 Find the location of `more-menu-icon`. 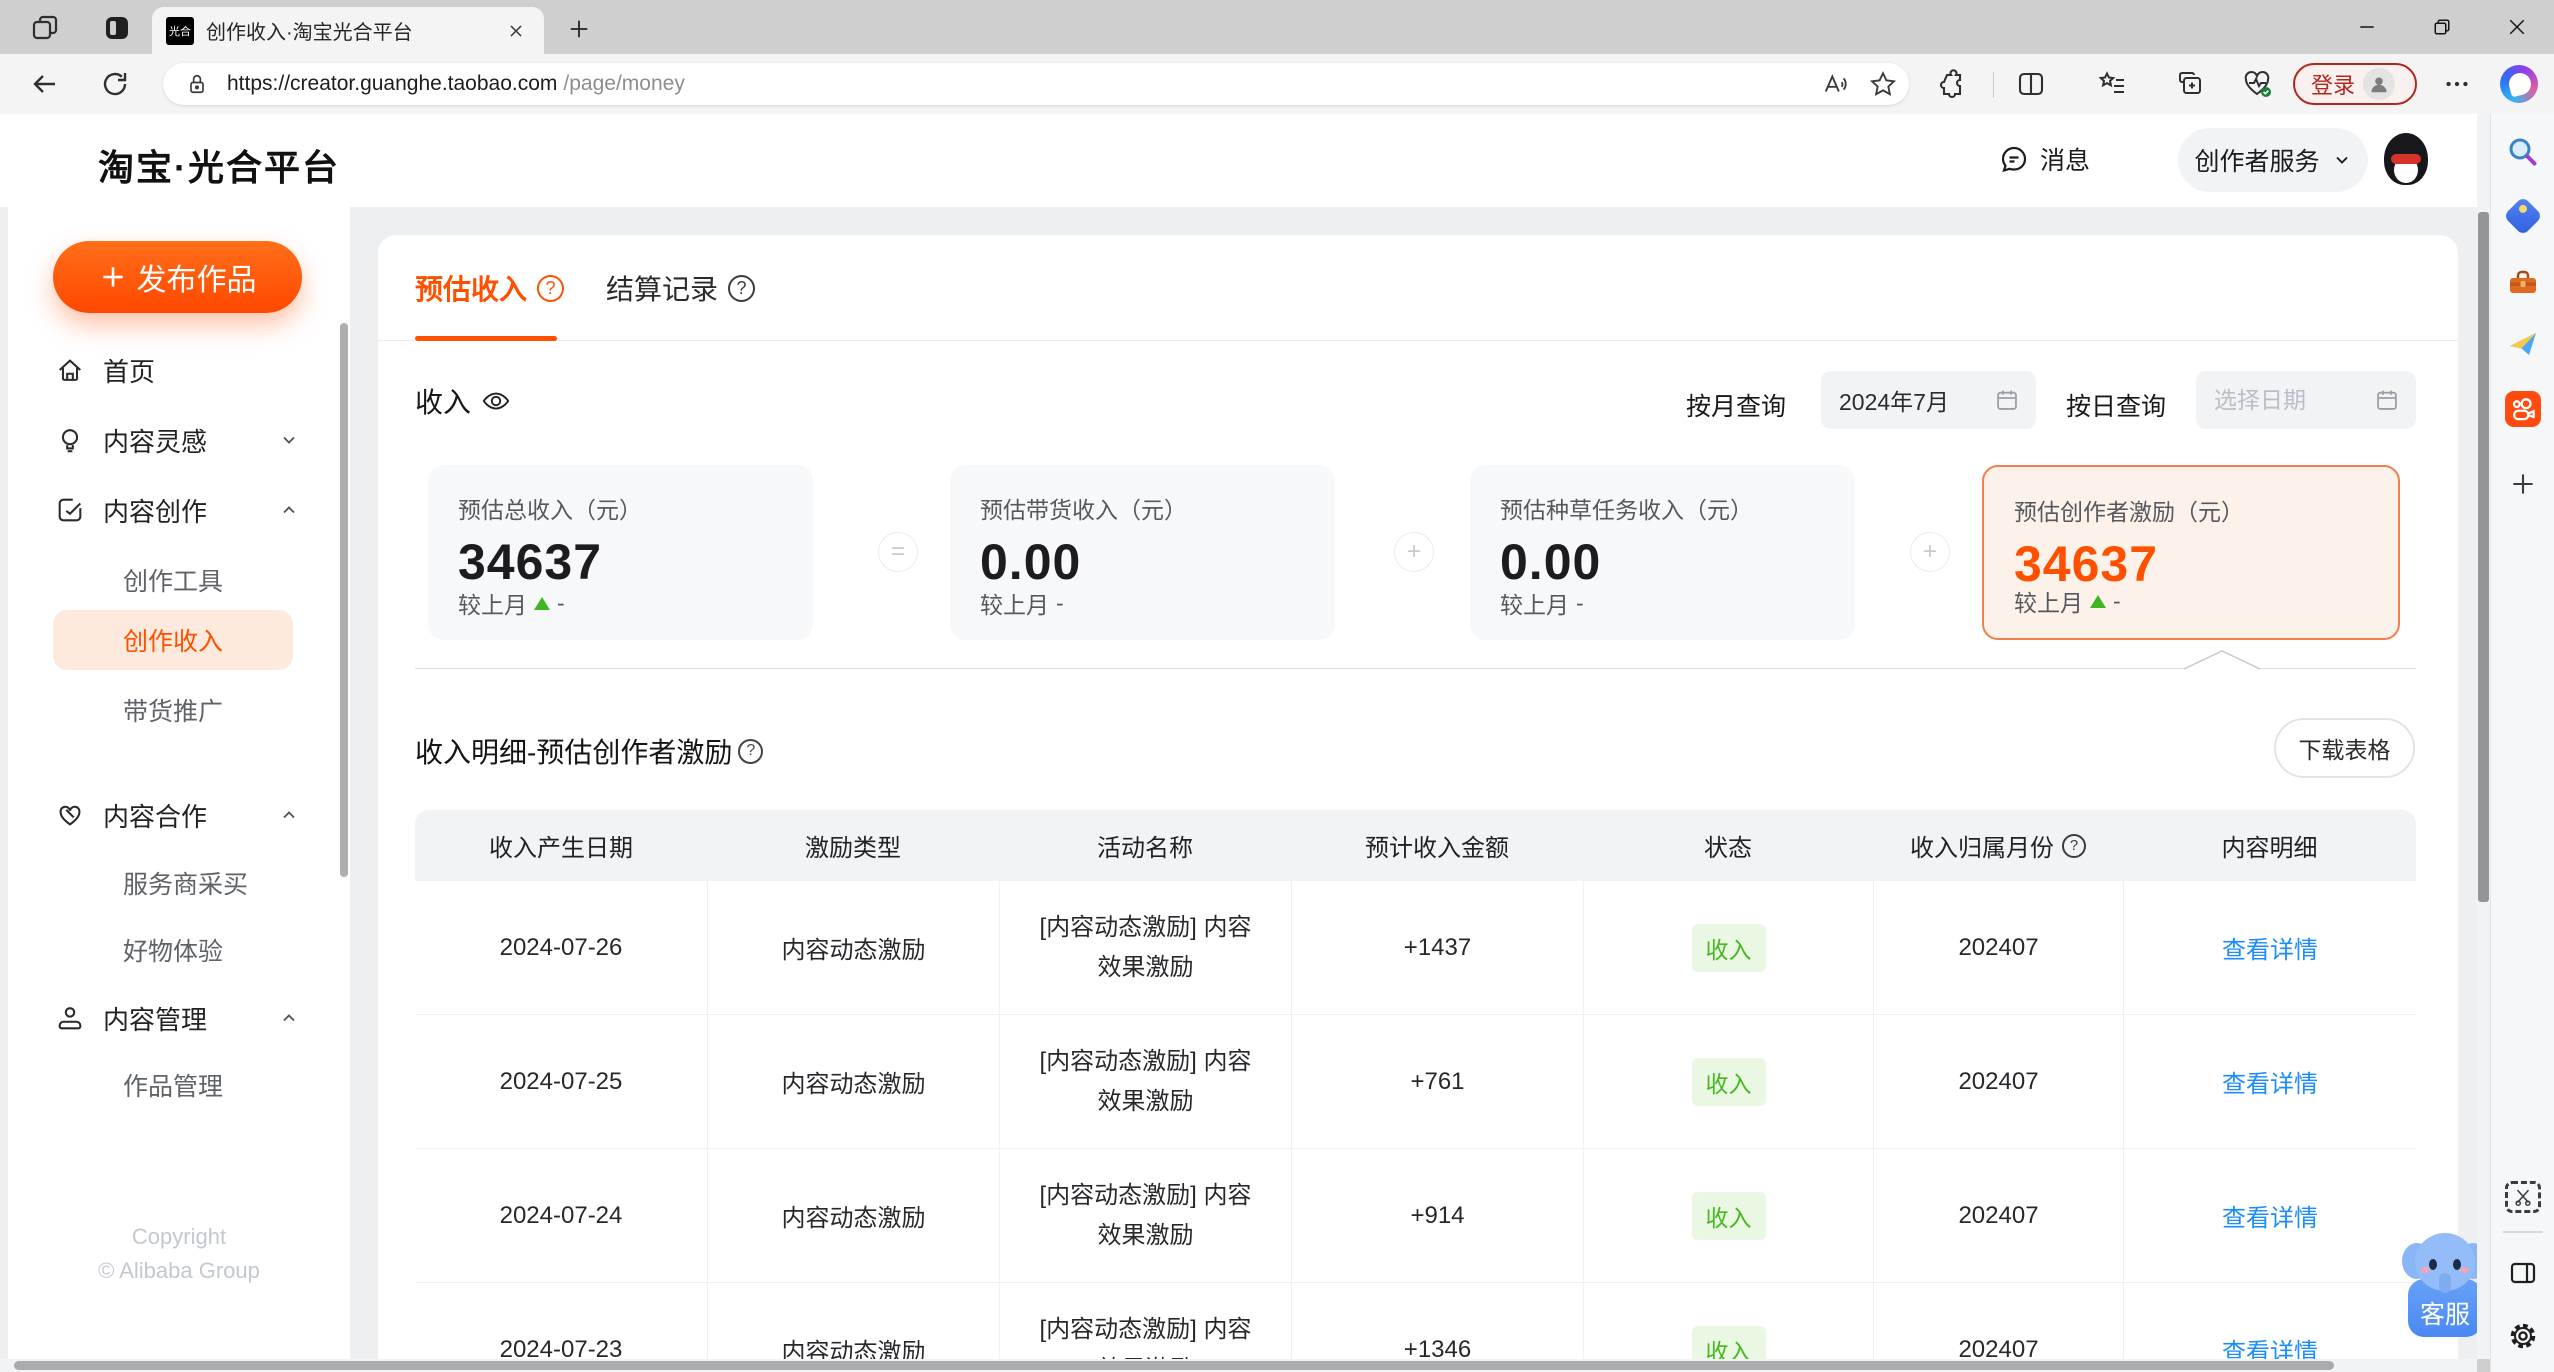

more-menu-icon is located at coordinates (2457, 84).